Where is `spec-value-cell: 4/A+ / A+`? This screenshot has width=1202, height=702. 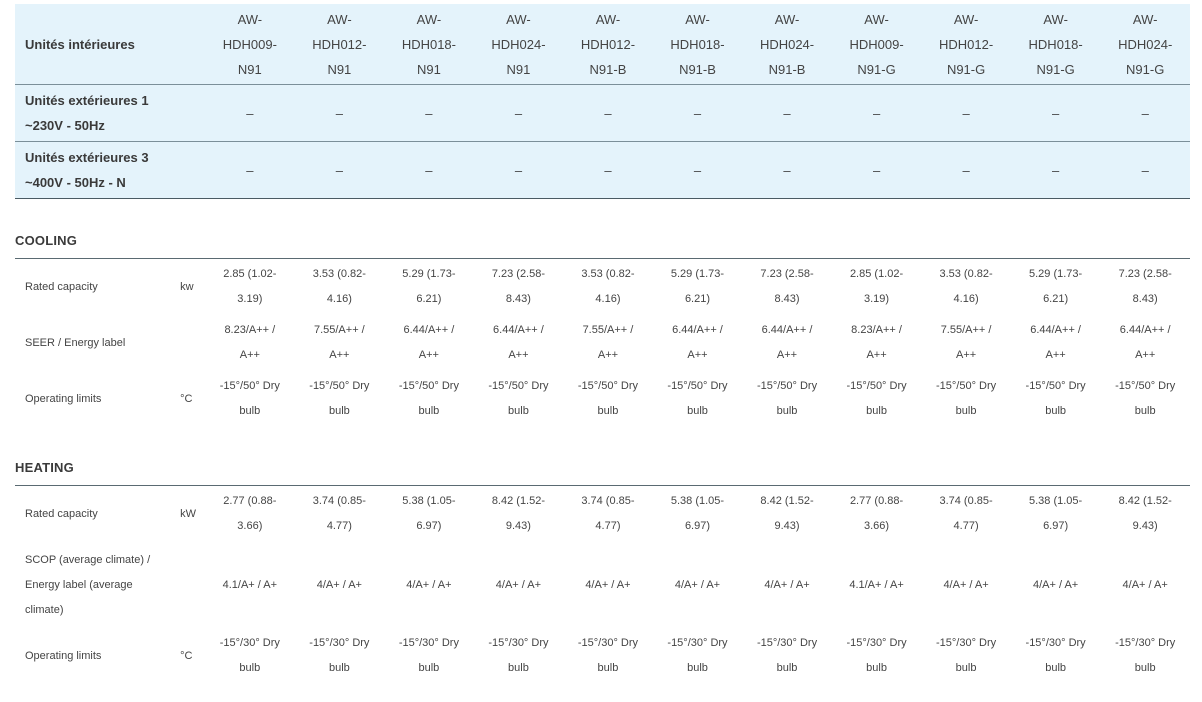
spec-value-cell: 4/A+ / A+ is located at coordinates (519, 585).